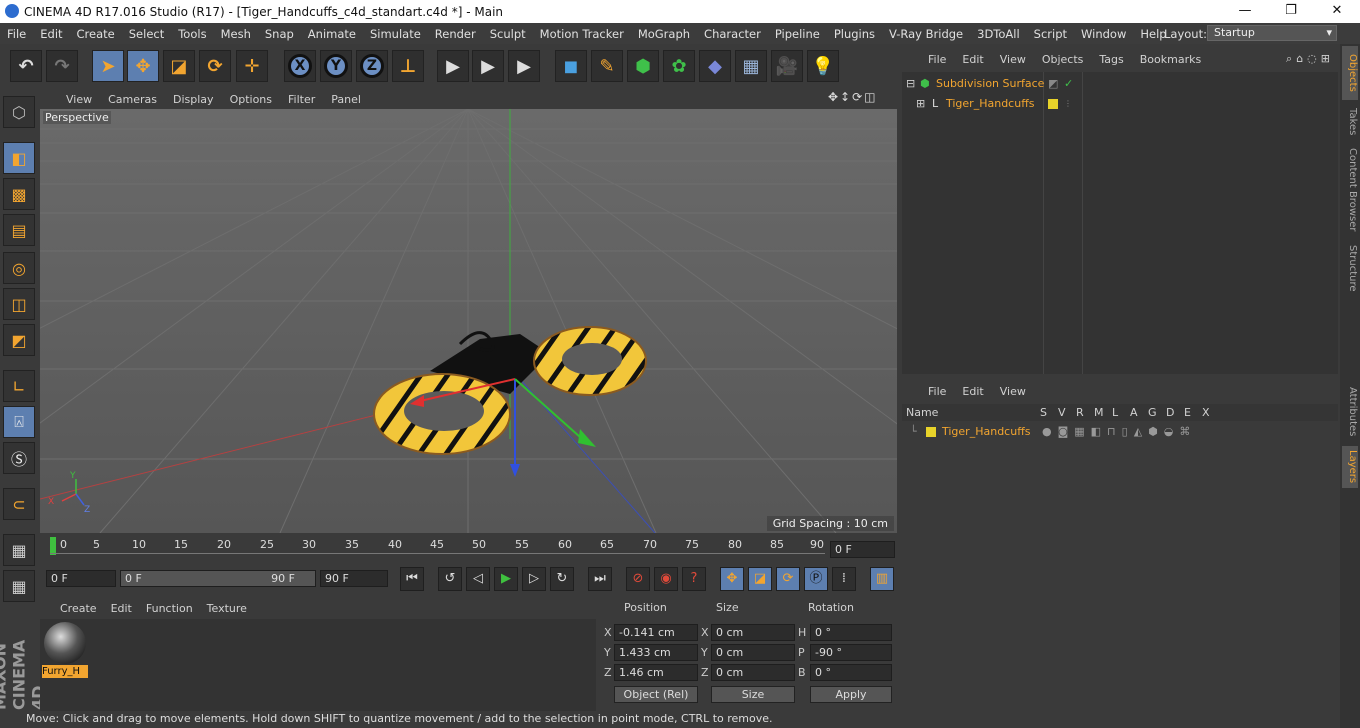 The height and width of the screenshot is (728, 1360). What do you see at coordinates (252, 66) in the screenshot?
I see `live-select-button: ✛` at bounding box center [252, 66].